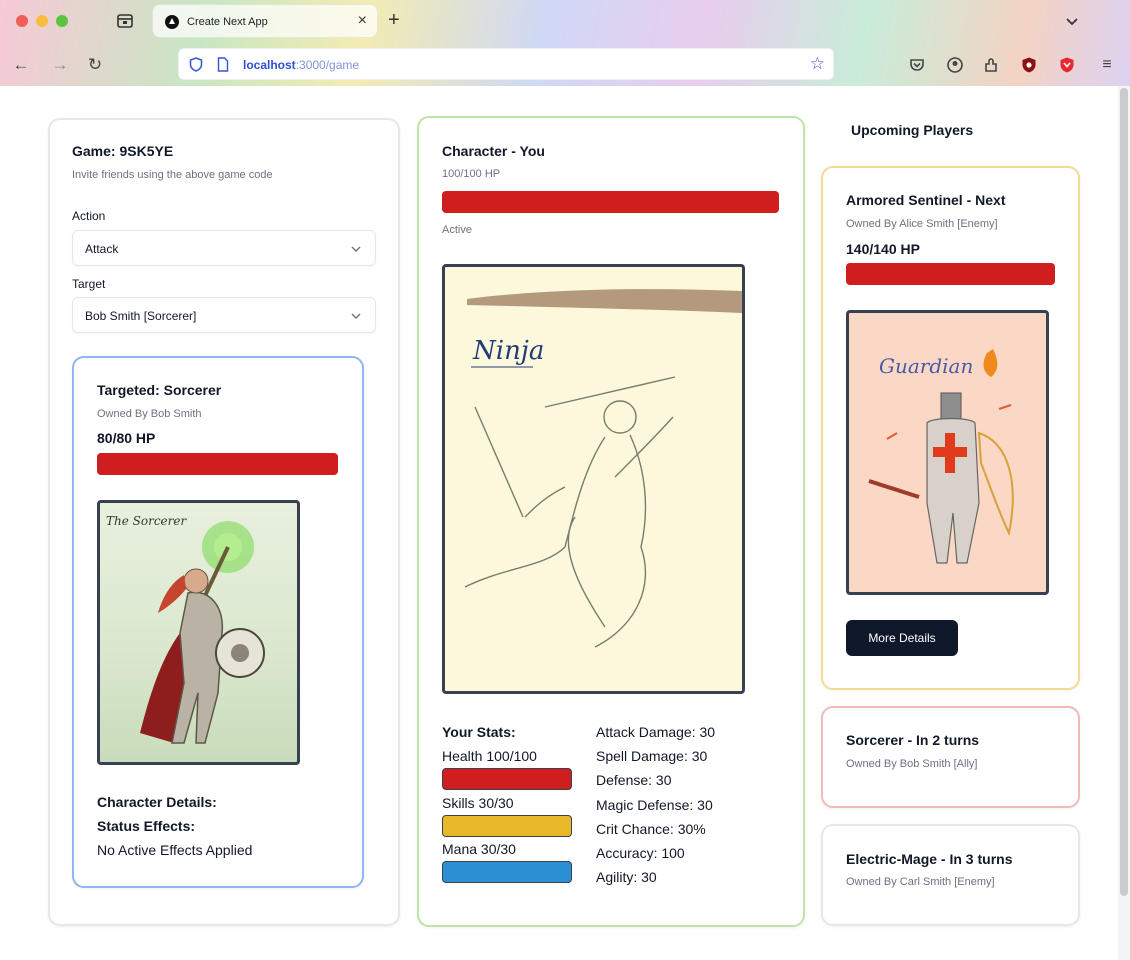 Image resolution: width=1130 pixels, height=960 pixels. I want to click on ninja-card-art: Ninja, so click(593, 479).